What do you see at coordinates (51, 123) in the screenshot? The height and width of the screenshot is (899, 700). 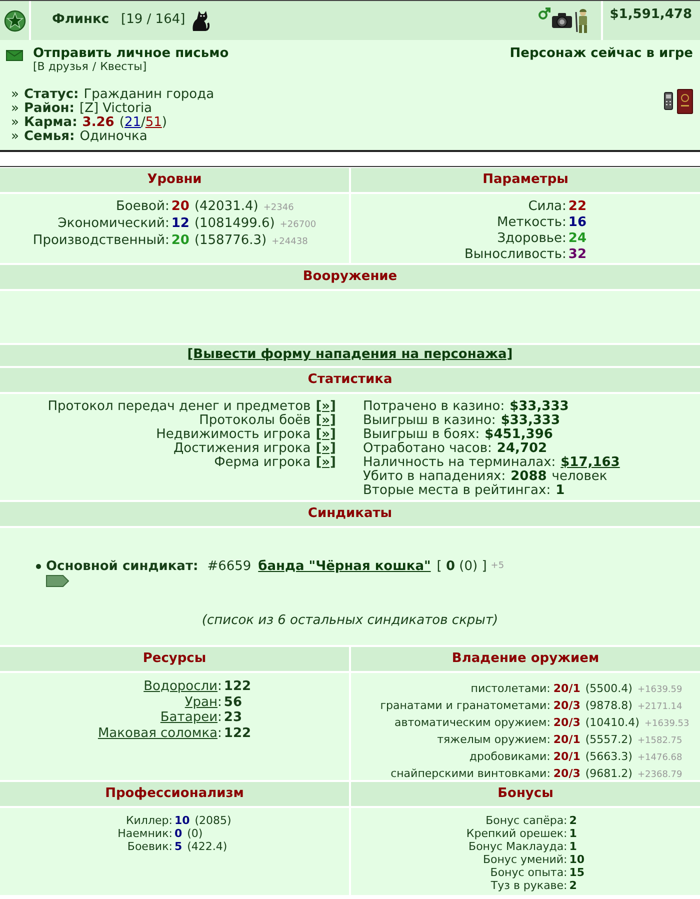 I see `field-label: Карма:` at bounding box center [51, 123].